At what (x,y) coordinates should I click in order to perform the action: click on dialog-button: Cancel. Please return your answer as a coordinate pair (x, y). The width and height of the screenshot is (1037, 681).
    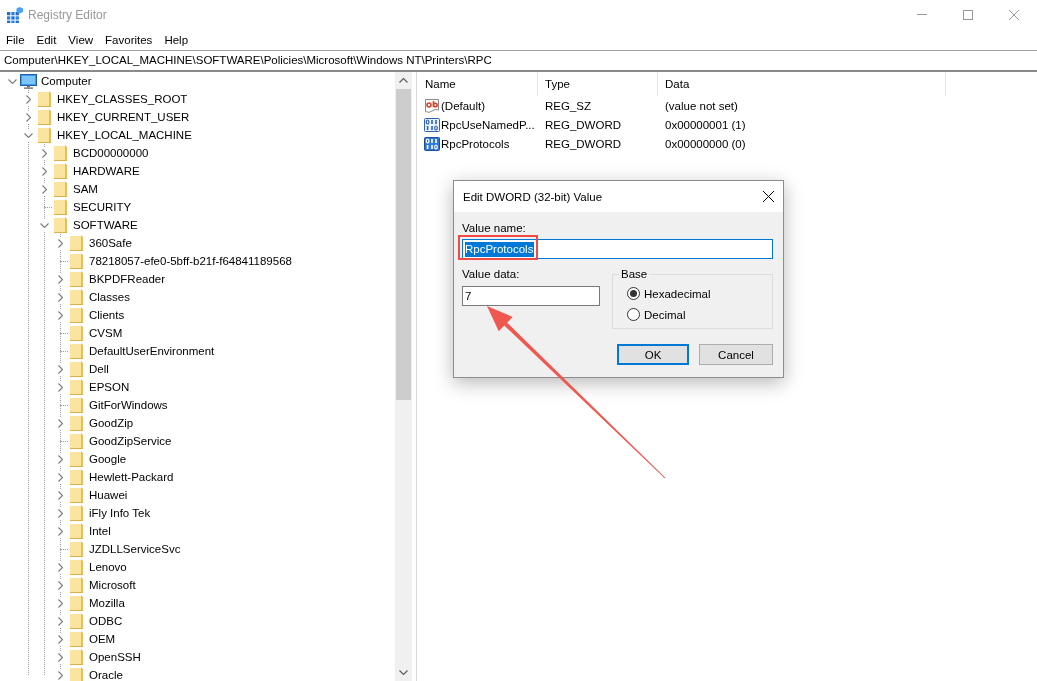
    Looking at the image, I should click on (736, 354).